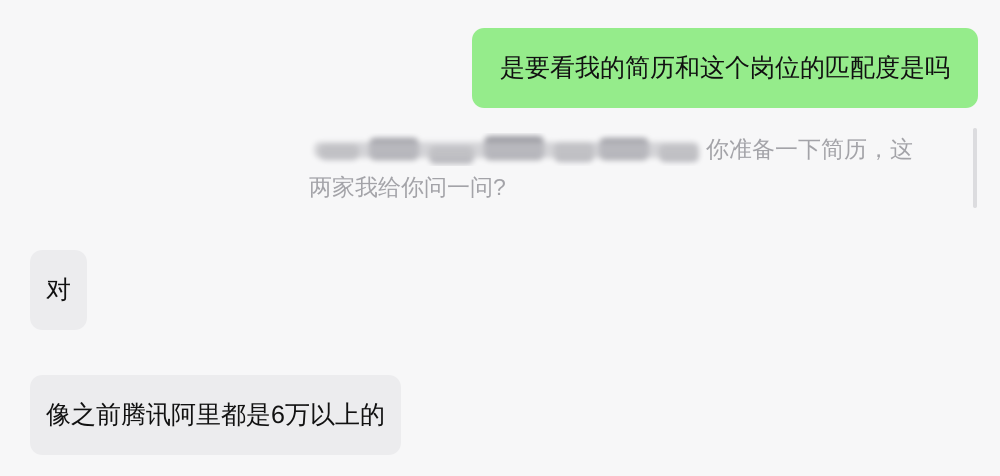 This screenshot has width=1000, height=476. Describe the element at coordinates (725, 68) in the screenshot. I see `sent-message-bubble: 是要看我的简历和这个岗位的匹配度是吗` at that location.